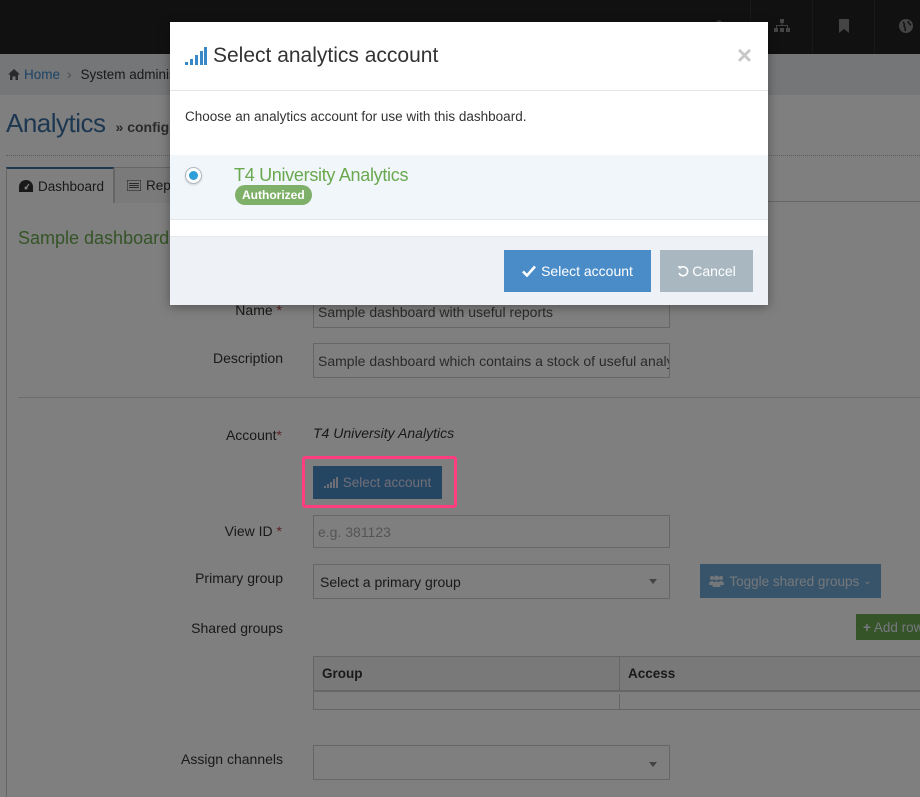 The width and height of the screenshot is (920, 797). Describe the element at coordinates (683, 271) in the screenshot. I see `undo-icon` at that location.